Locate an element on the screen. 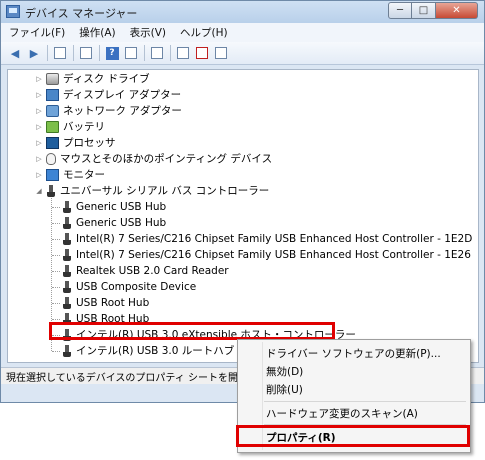 The image size is (485, 460). category-label: モニター is located at coordinates (84, 175).